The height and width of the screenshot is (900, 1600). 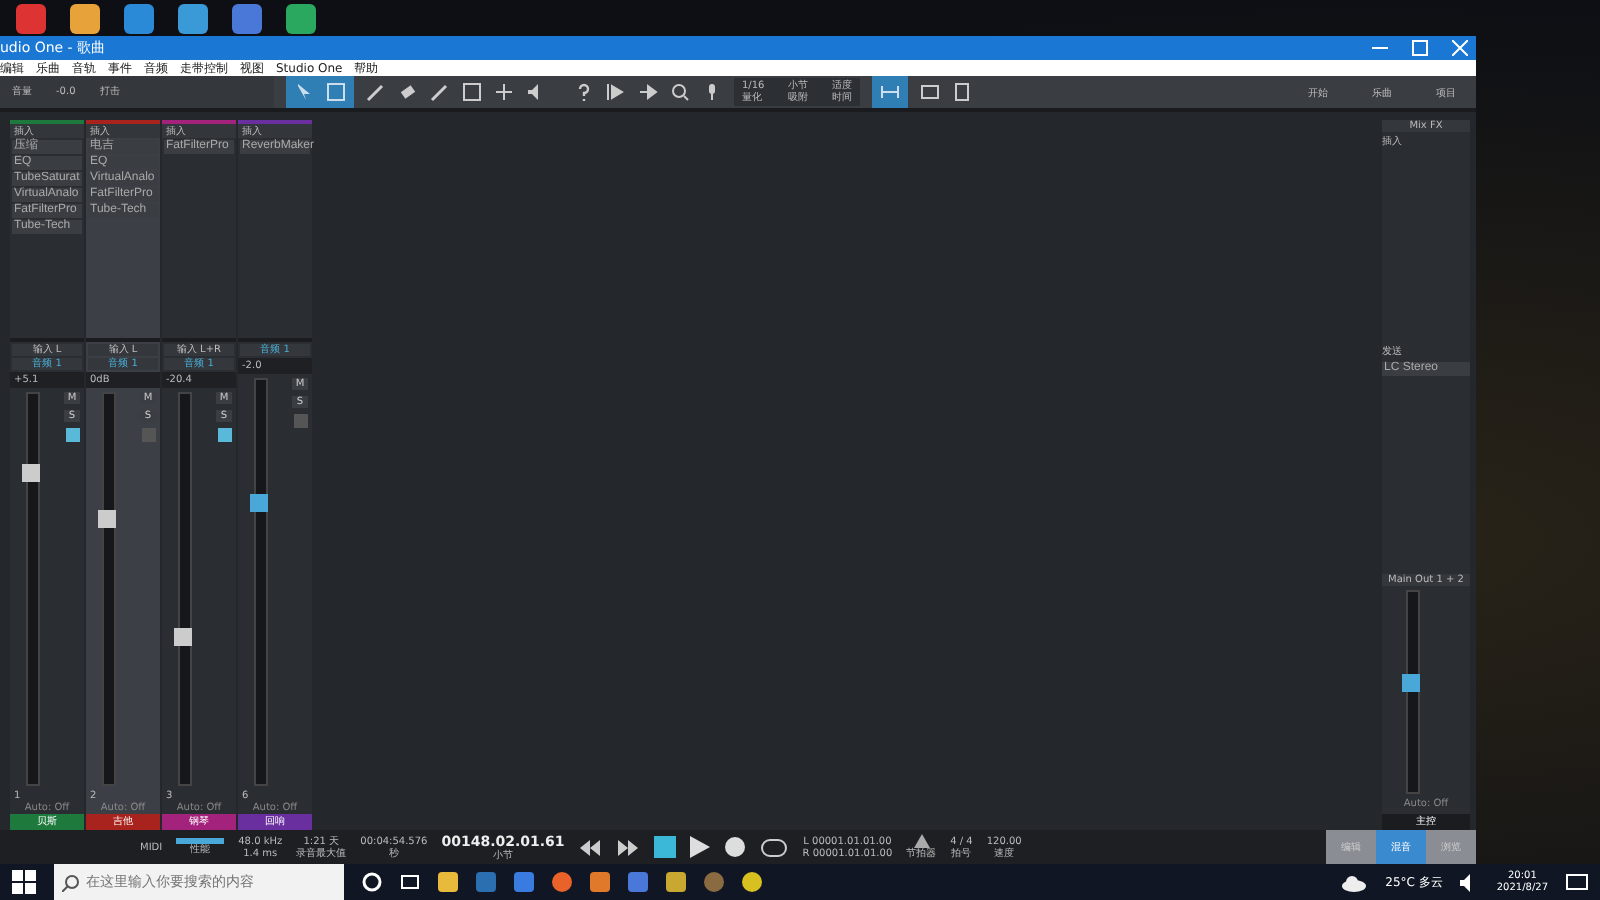 What do you see at coordinates (1353, 882) in the screenshot?
I see `cloud-icon` at bounding box center [1353, 882].